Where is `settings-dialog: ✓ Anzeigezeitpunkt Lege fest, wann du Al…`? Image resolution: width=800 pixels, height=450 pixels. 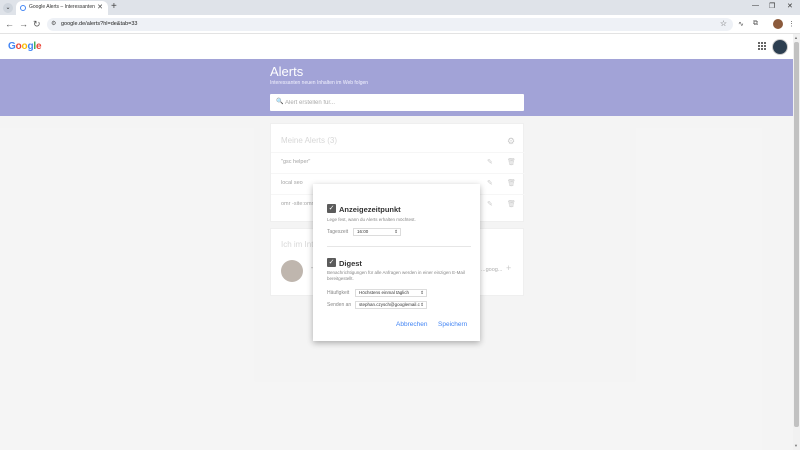
settings-dialog: ✓ Anzeigezeitpunkt Lege fest, wann du Al… is located at coordinates (396, 262).